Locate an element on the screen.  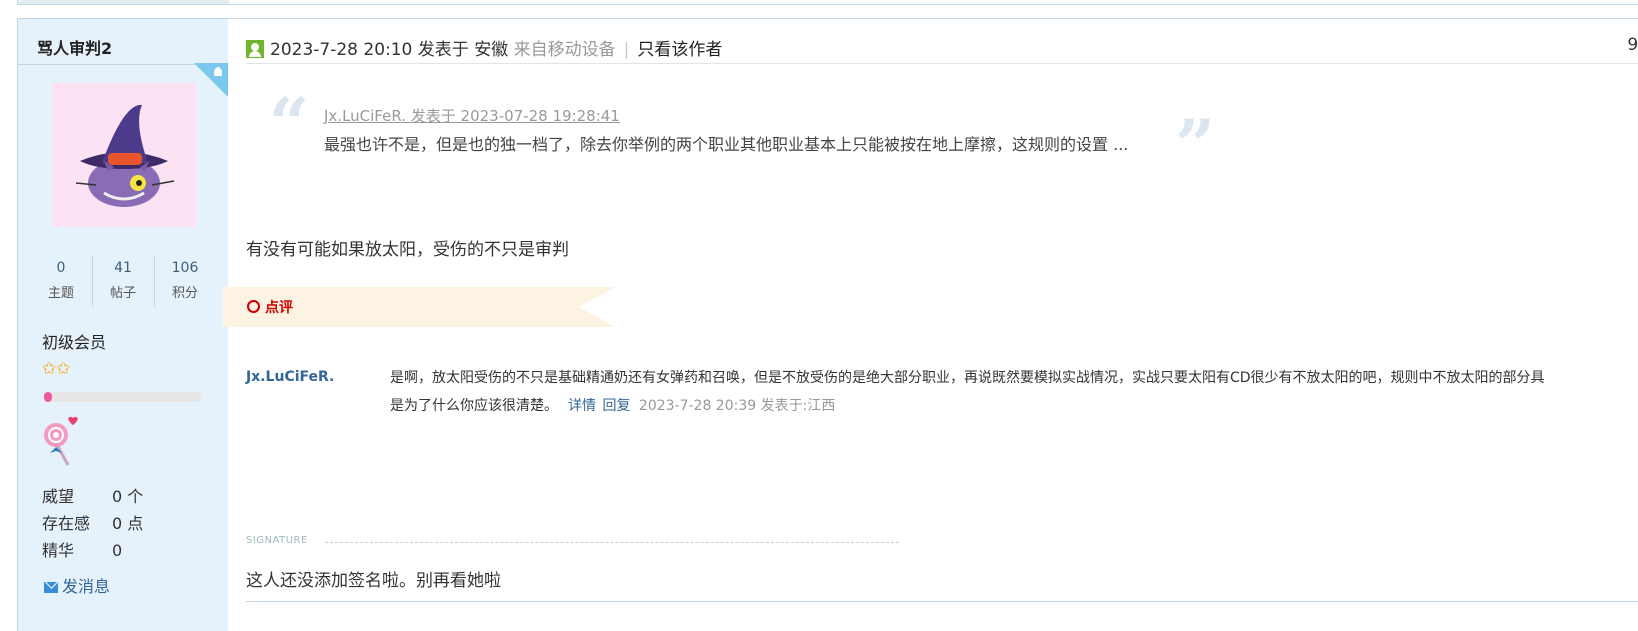
stat-value: 41 is located at coordinates (123, 268).